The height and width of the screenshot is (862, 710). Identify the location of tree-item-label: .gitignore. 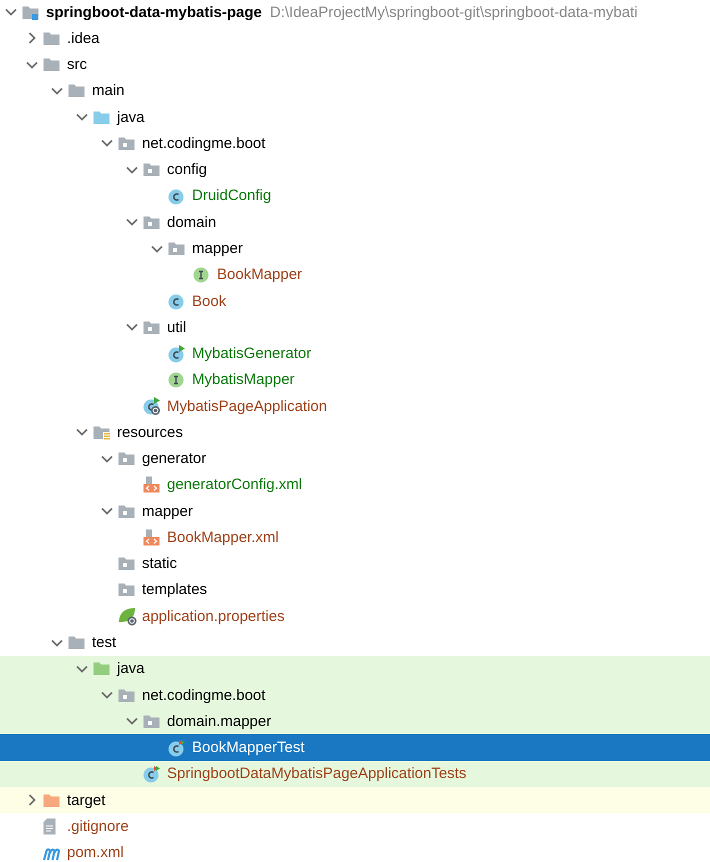
(98, 826).